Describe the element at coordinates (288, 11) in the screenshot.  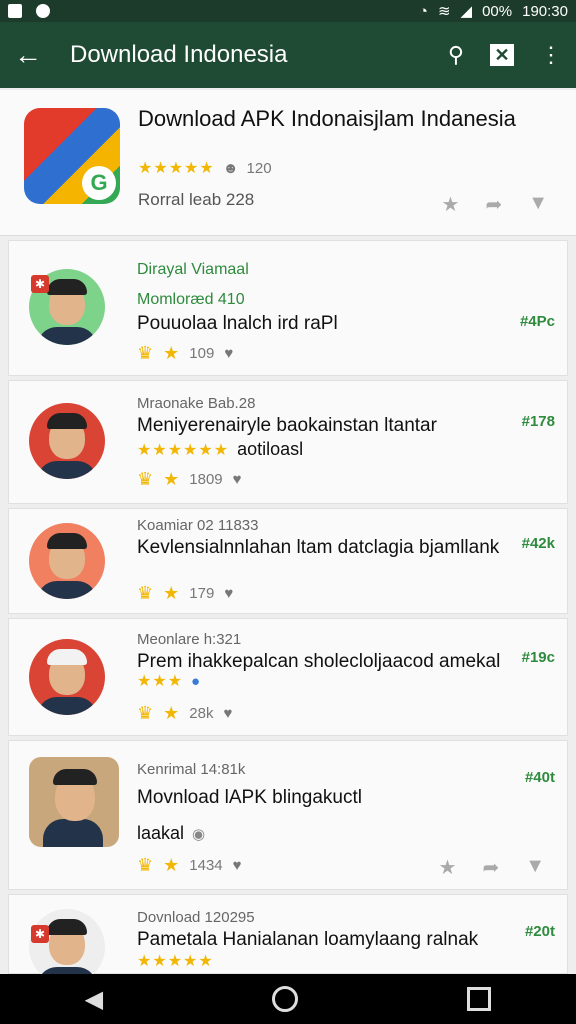
I see `status-bar: ◔ ≋ ◢ 00% 190:30` at that location.